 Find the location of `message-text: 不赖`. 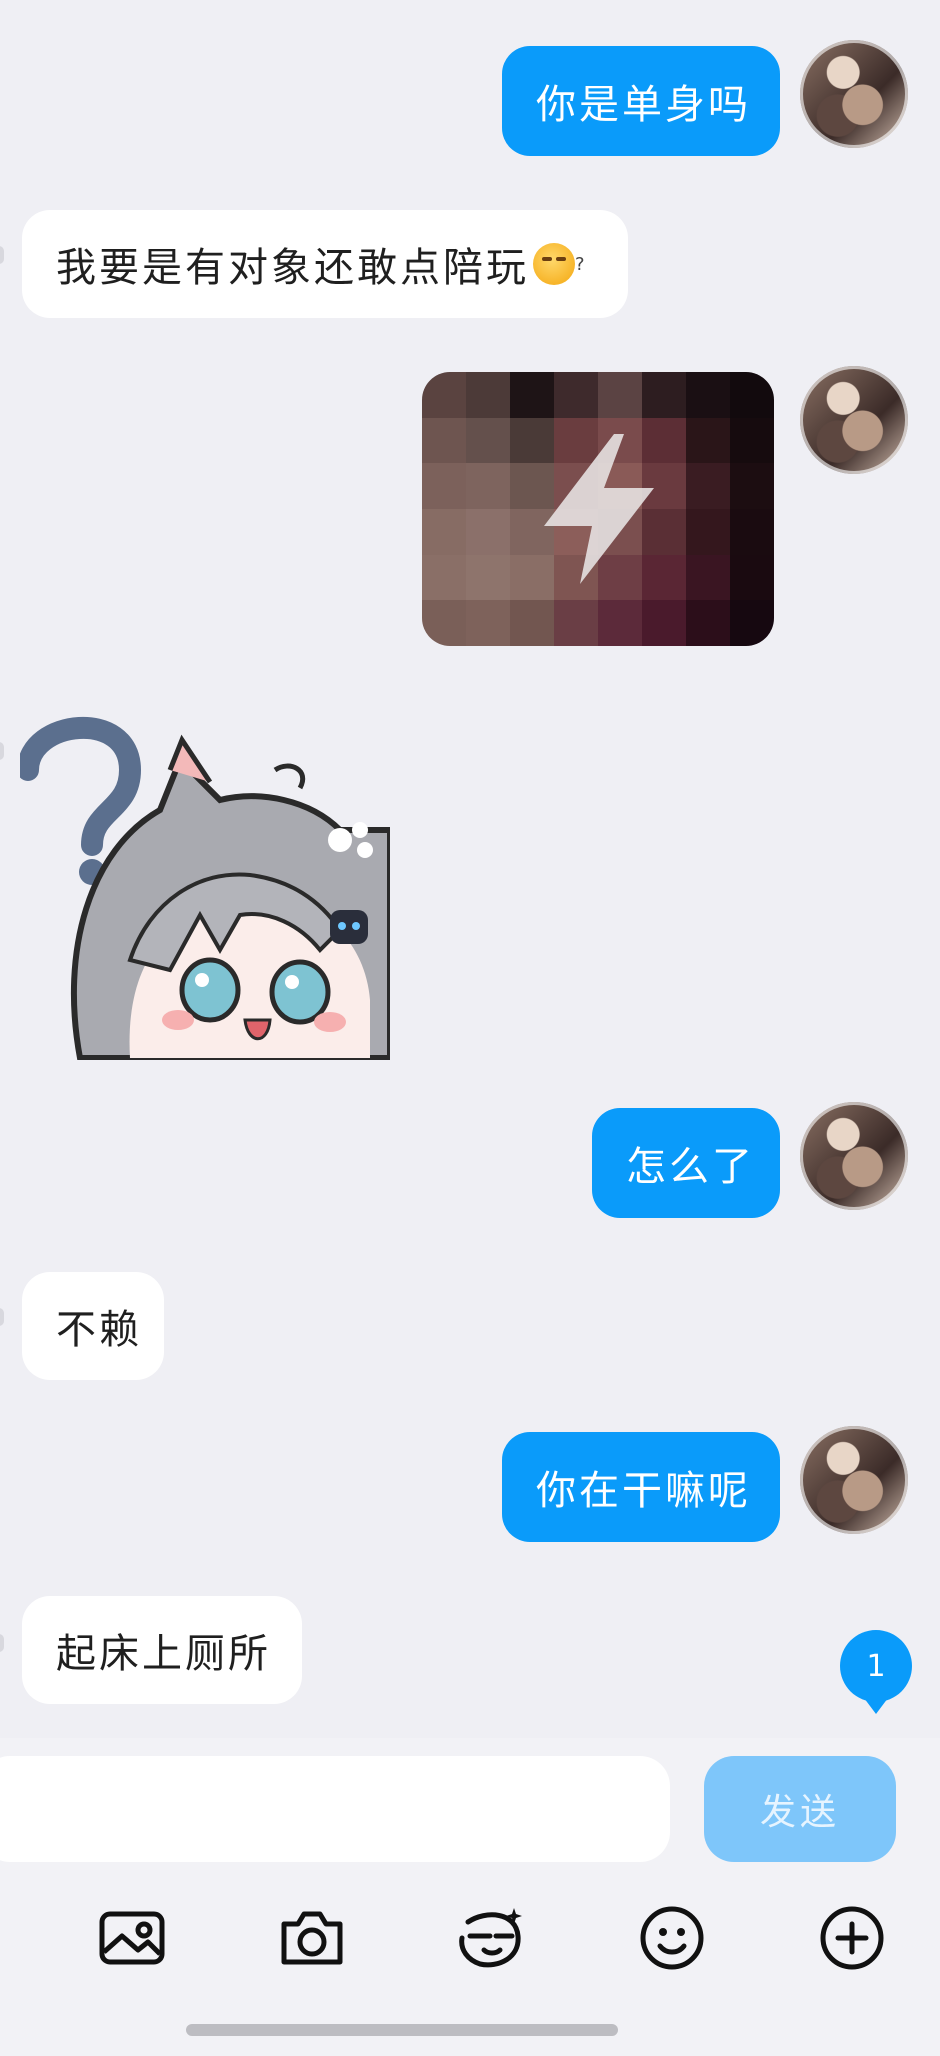

message-text: 不赖 is located at coordinates (99, 1330).